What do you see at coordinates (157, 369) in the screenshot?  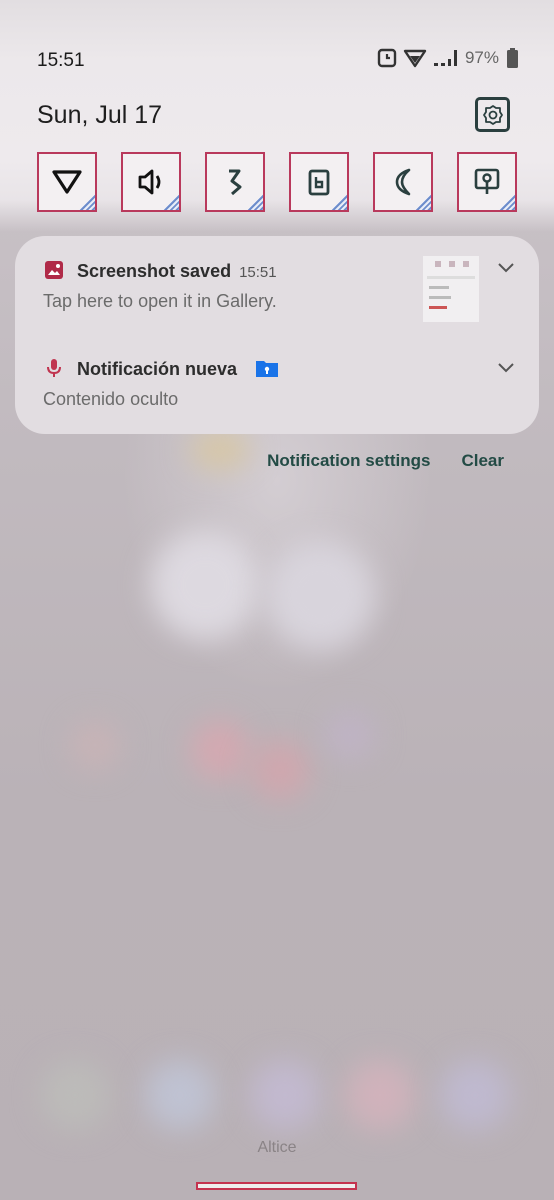 I see `notification-title-text: Notificación nueva` at bounding box center [157, 369].